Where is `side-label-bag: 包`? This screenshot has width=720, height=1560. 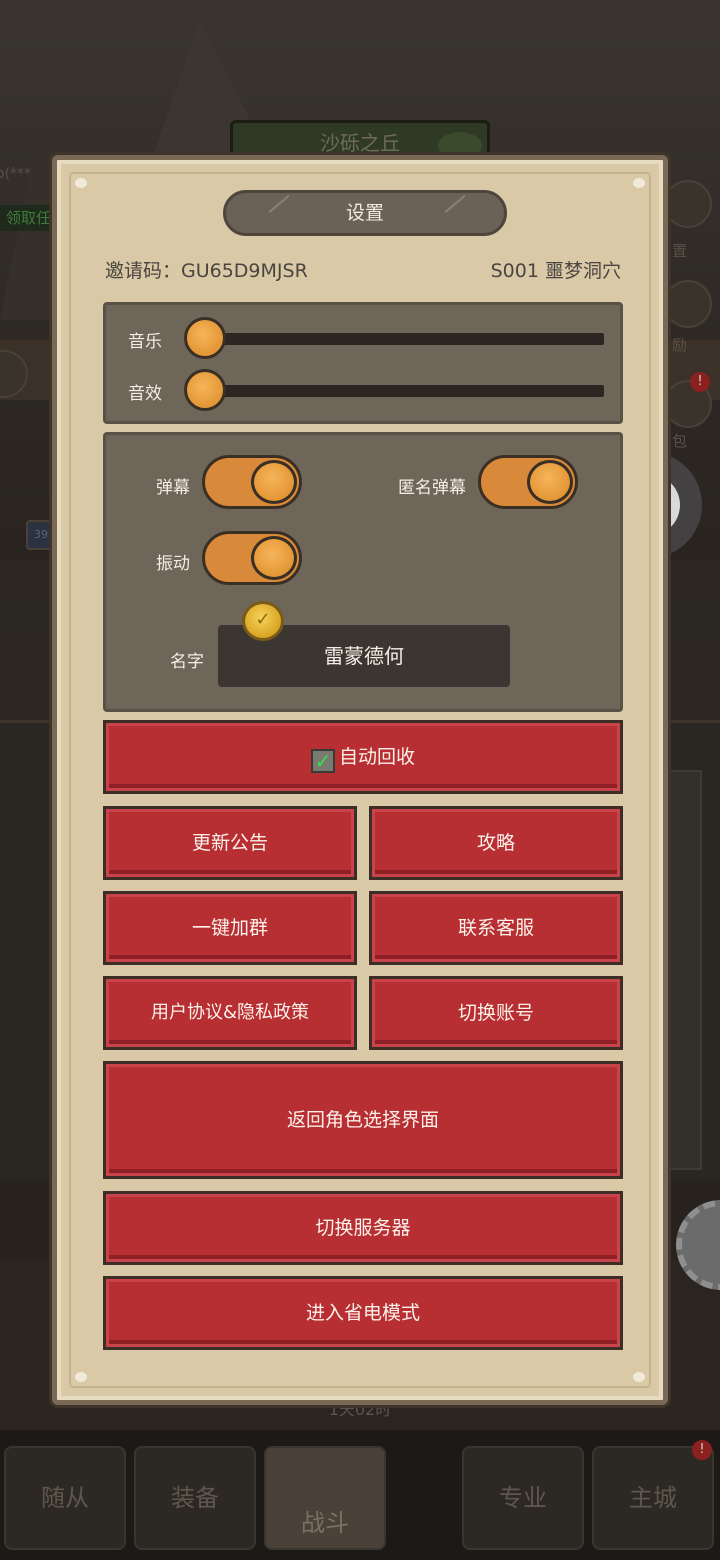 side-label-bag: 包 is located at coordinates (680, 441).